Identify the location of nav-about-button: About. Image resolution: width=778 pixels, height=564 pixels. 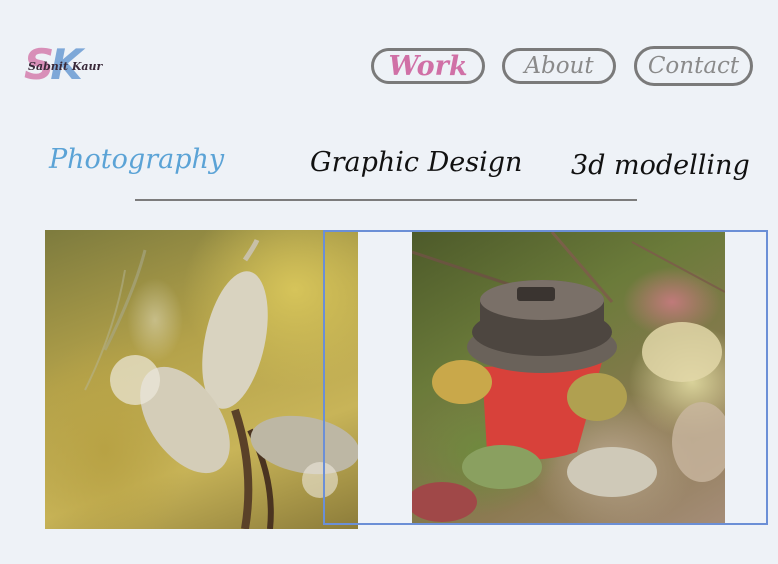
(559, 66).